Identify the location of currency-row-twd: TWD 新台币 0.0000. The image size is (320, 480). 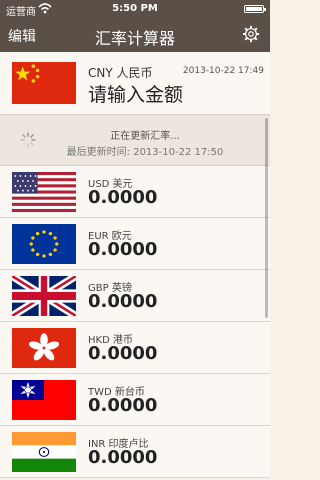
(135, 400).